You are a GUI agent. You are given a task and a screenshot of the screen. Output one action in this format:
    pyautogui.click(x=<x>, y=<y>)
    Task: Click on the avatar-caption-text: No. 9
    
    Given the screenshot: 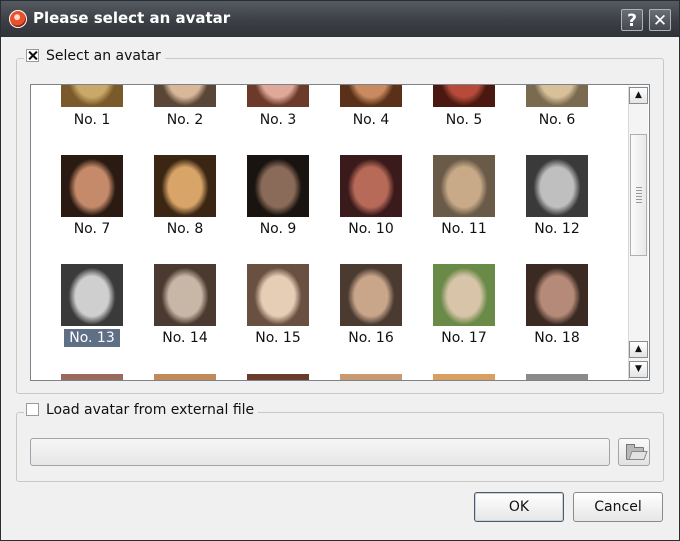 What is the action you would take?
    pyautogui.click(x=278, y=229)
    